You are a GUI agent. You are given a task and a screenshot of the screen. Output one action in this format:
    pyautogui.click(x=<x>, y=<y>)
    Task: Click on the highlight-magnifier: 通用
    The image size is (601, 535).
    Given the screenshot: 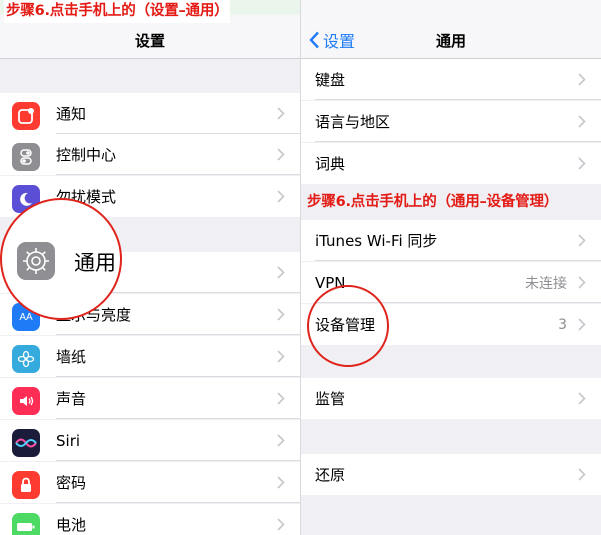 What is the action you would take?
    pyautogui.click(x=61, y=259)
    